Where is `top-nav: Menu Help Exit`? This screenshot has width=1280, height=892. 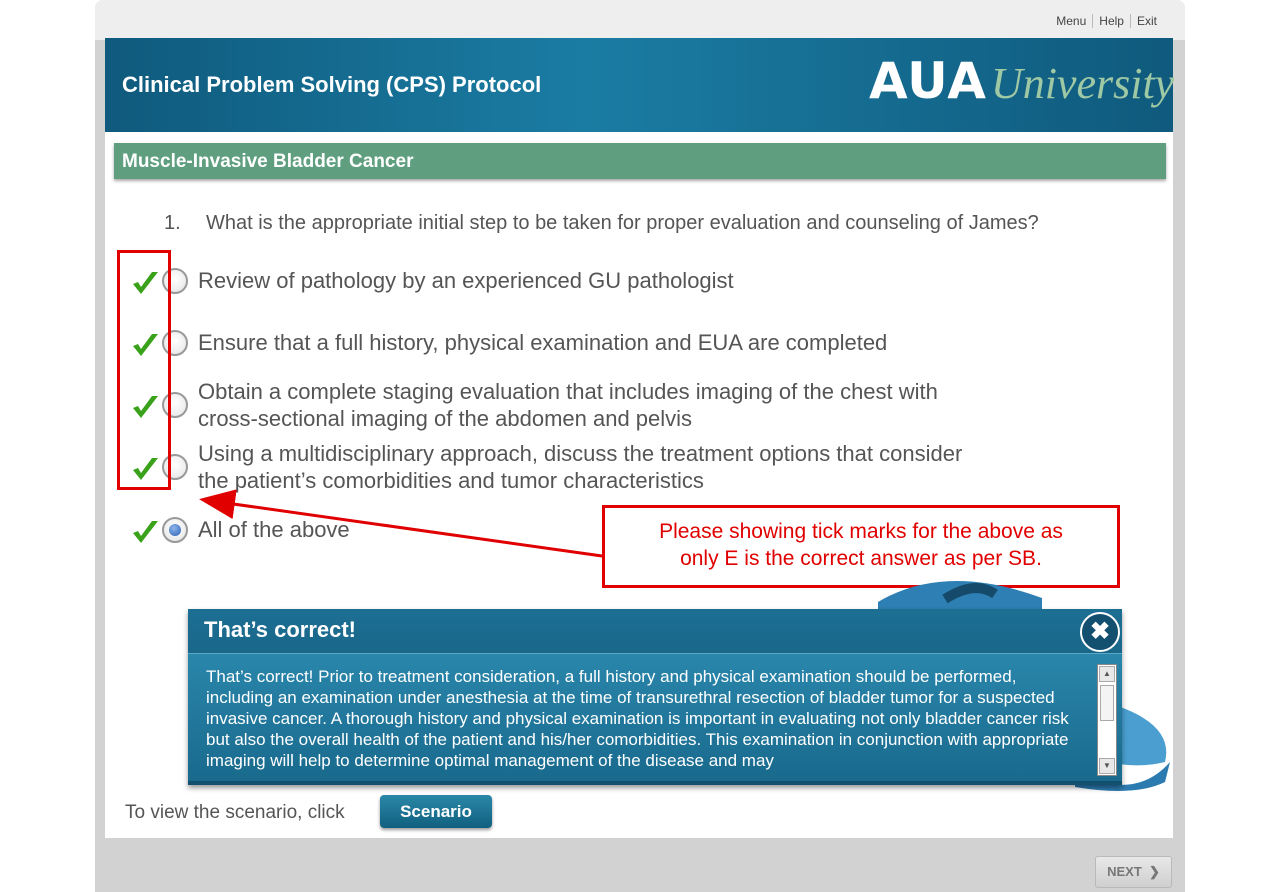
top-nav: Menu Help Exit is located at coordinates (1106, 21).